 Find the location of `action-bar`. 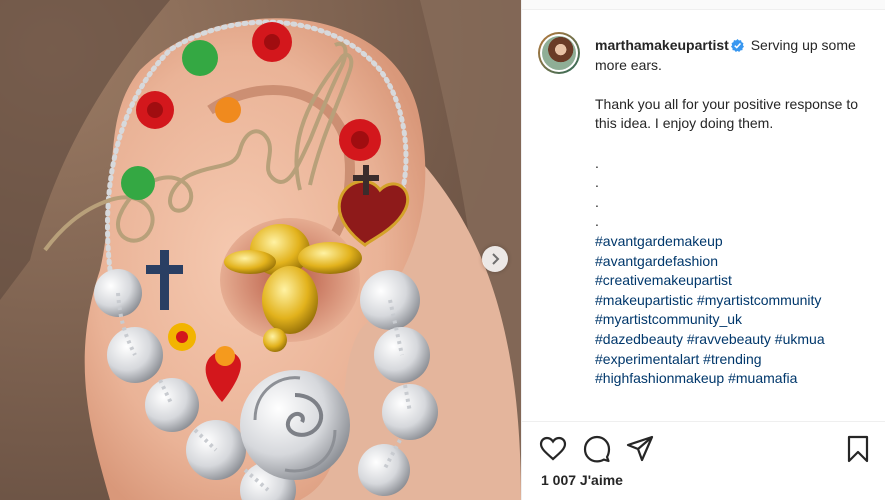

action-bar is located at coordinates (703, 448).